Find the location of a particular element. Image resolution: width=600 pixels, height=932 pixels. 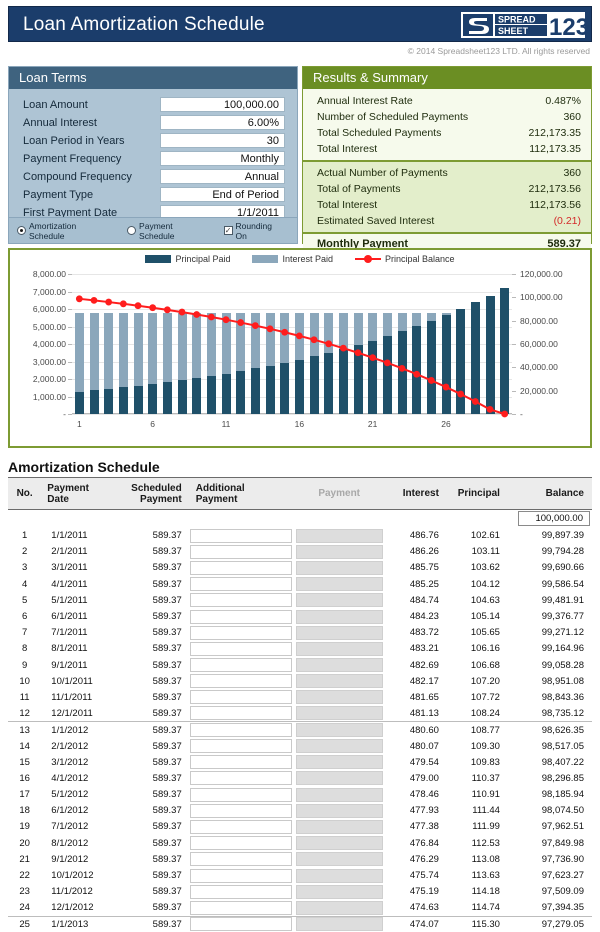

checkbox-rounding-on: ✓ Rounding On is located at coordinates (254, 231).